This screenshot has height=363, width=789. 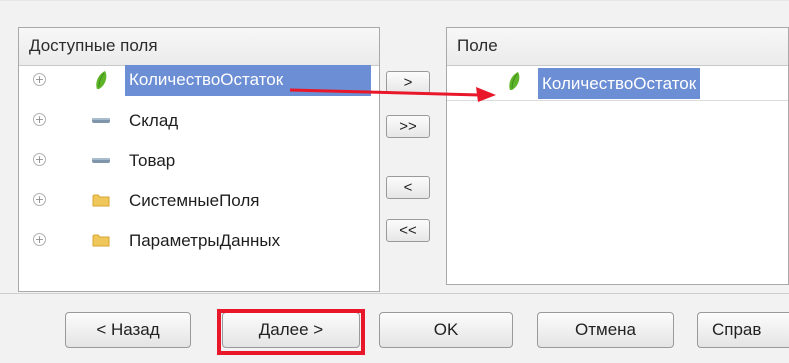 What do you see at coordinates (128, 330) in the screenshot?
I see `back-button: < Назад` at bounding box center [128, 330].